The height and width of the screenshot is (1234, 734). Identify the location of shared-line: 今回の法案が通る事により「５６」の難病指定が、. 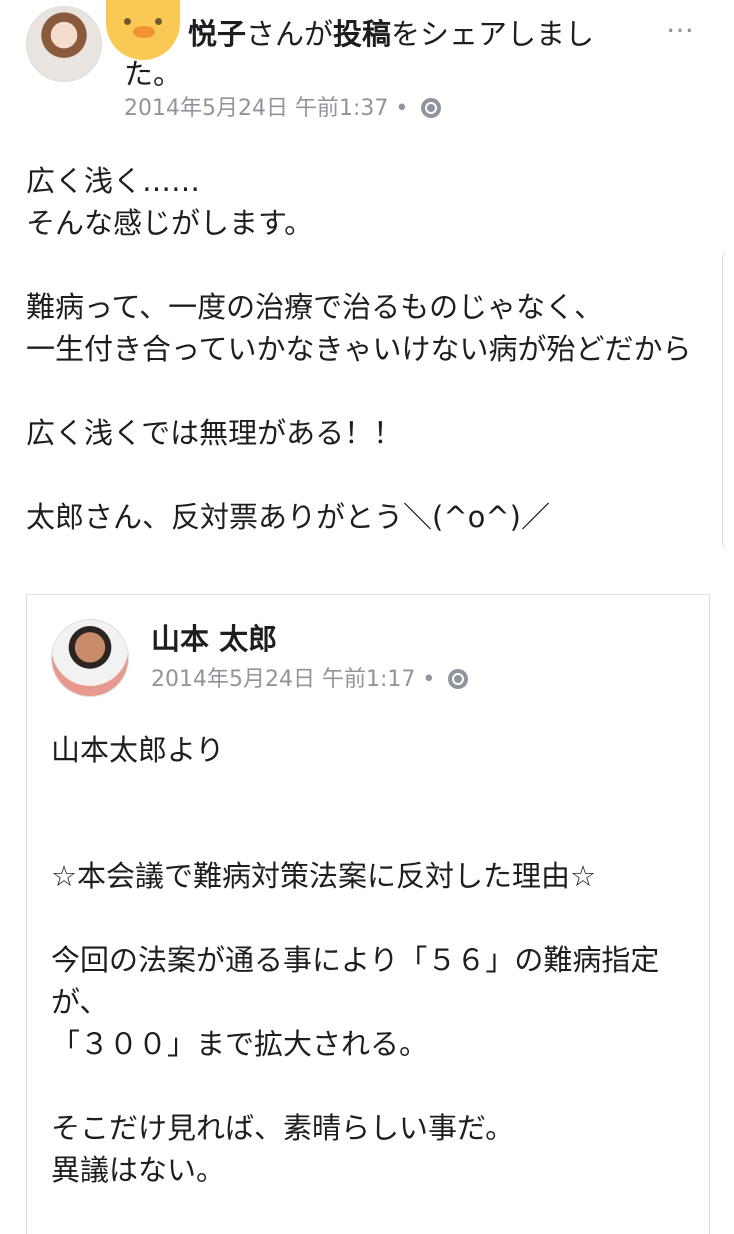
(355, 981).